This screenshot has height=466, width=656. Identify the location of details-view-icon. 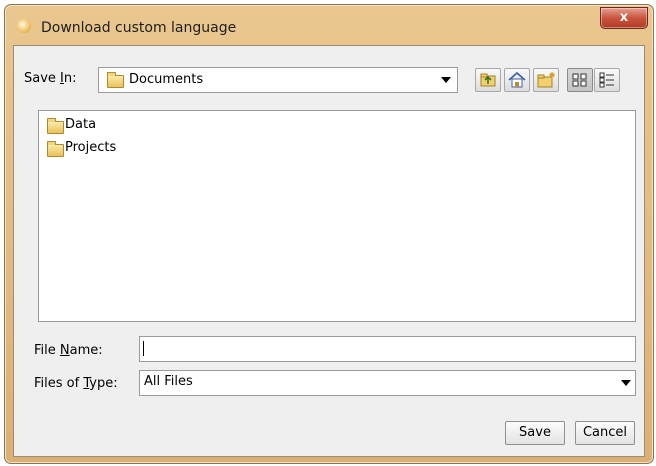
(606, 80).